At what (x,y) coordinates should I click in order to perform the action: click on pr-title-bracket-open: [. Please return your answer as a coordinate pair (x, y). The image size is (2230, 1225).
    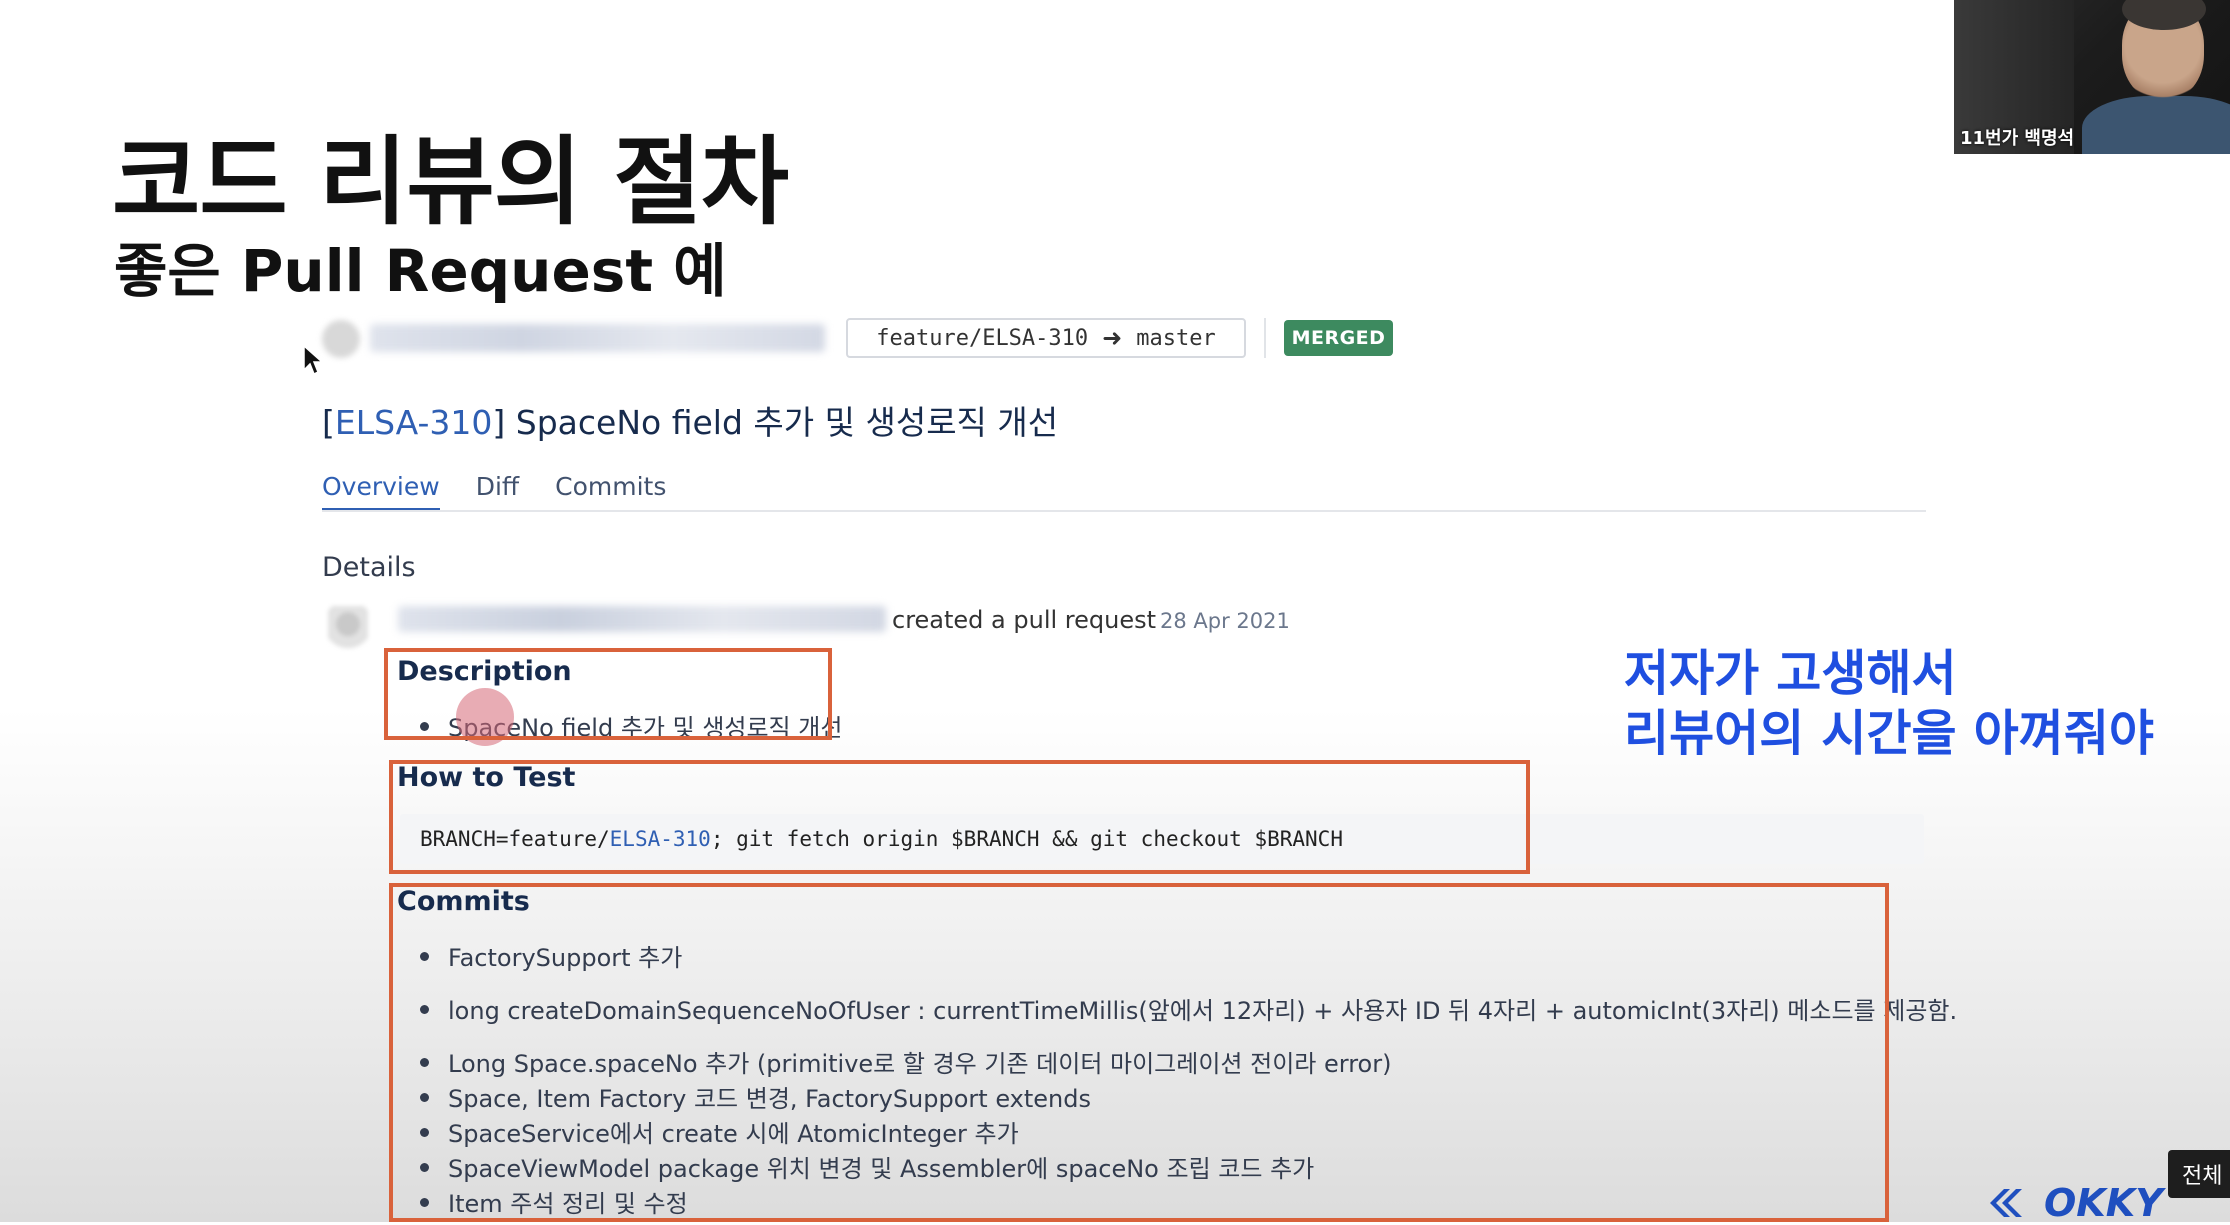
    Looking at the image, I should click on (328, 422).